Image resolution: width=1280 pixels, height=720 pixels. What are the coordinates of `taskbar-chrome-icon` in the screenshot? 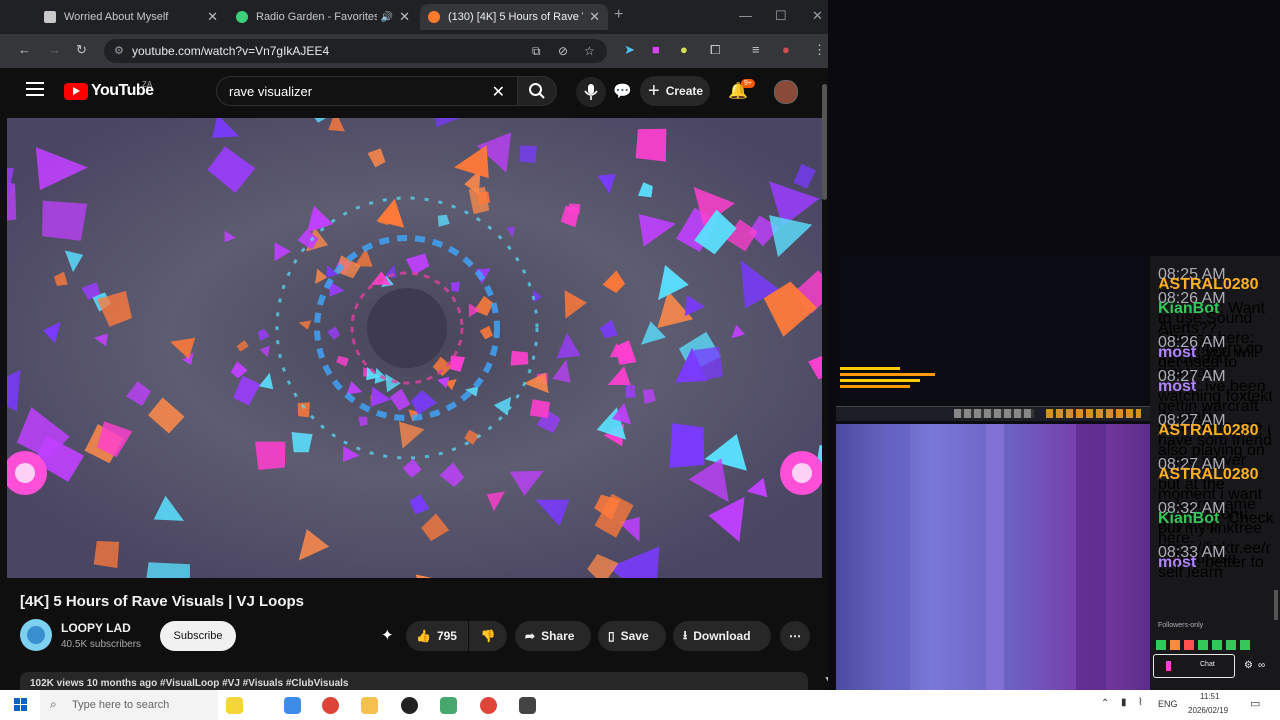 It's located at (330, 705).